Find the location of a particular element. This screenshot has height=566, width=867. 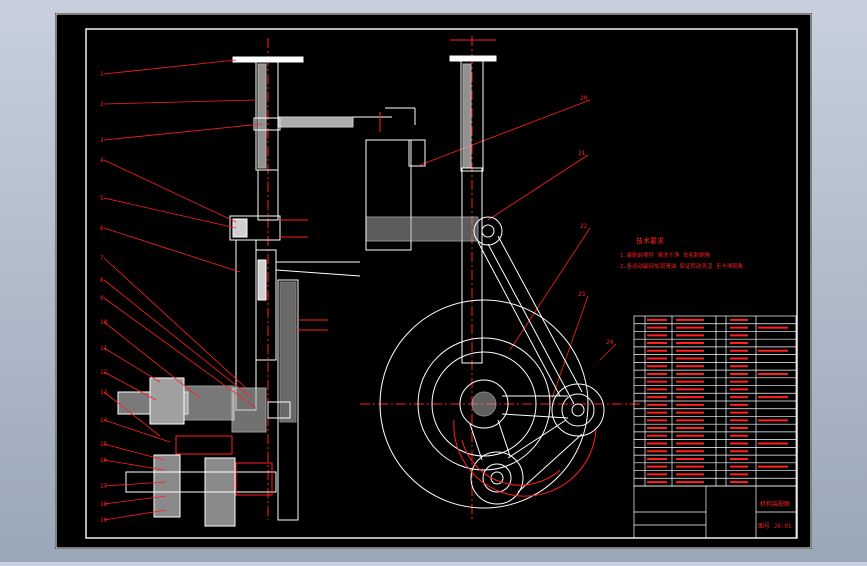

upper-column-hatch is located at coordinates (262, 116).